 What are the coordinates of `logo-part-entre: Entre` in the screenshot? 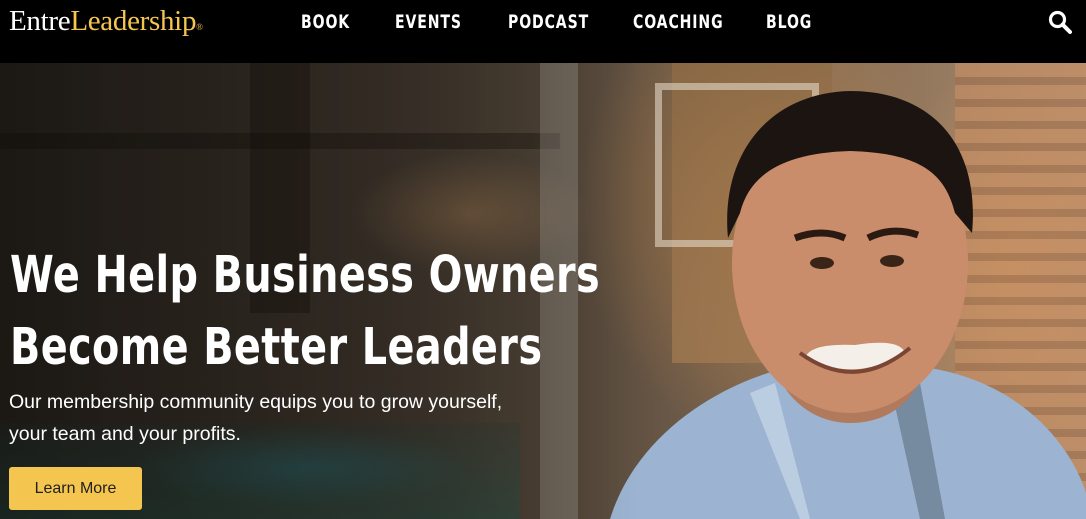 It's located at (40, 21).